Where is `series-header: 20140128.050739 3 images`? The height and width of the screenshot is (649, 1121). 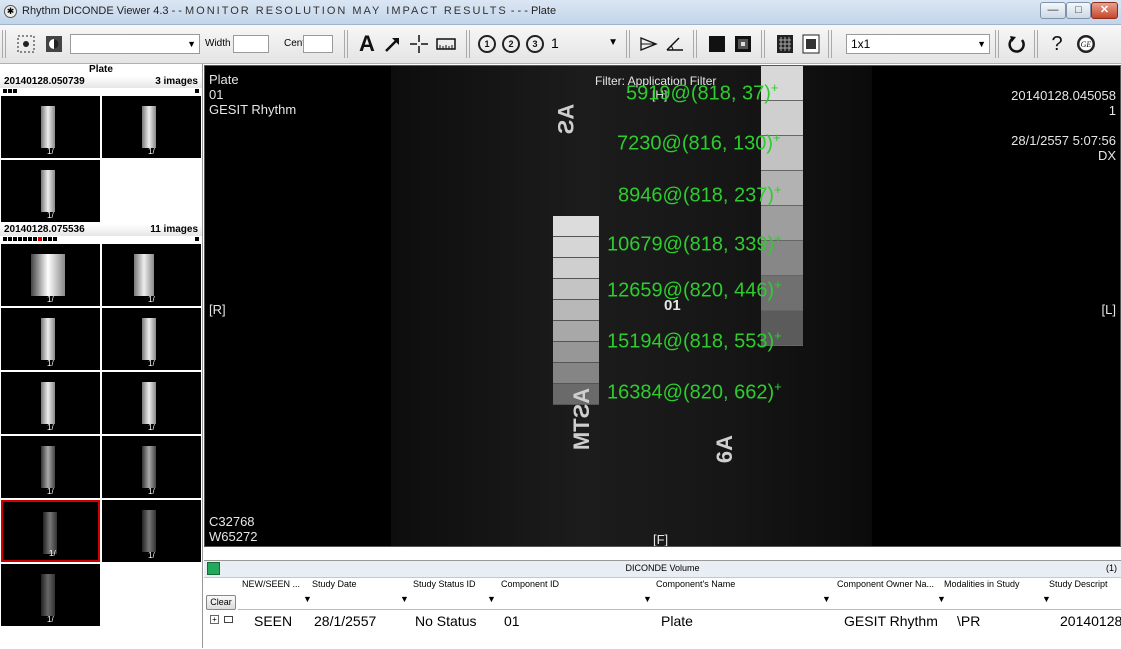 series-header: 20140128.050739 3 images is located at coordinates (101, 82).